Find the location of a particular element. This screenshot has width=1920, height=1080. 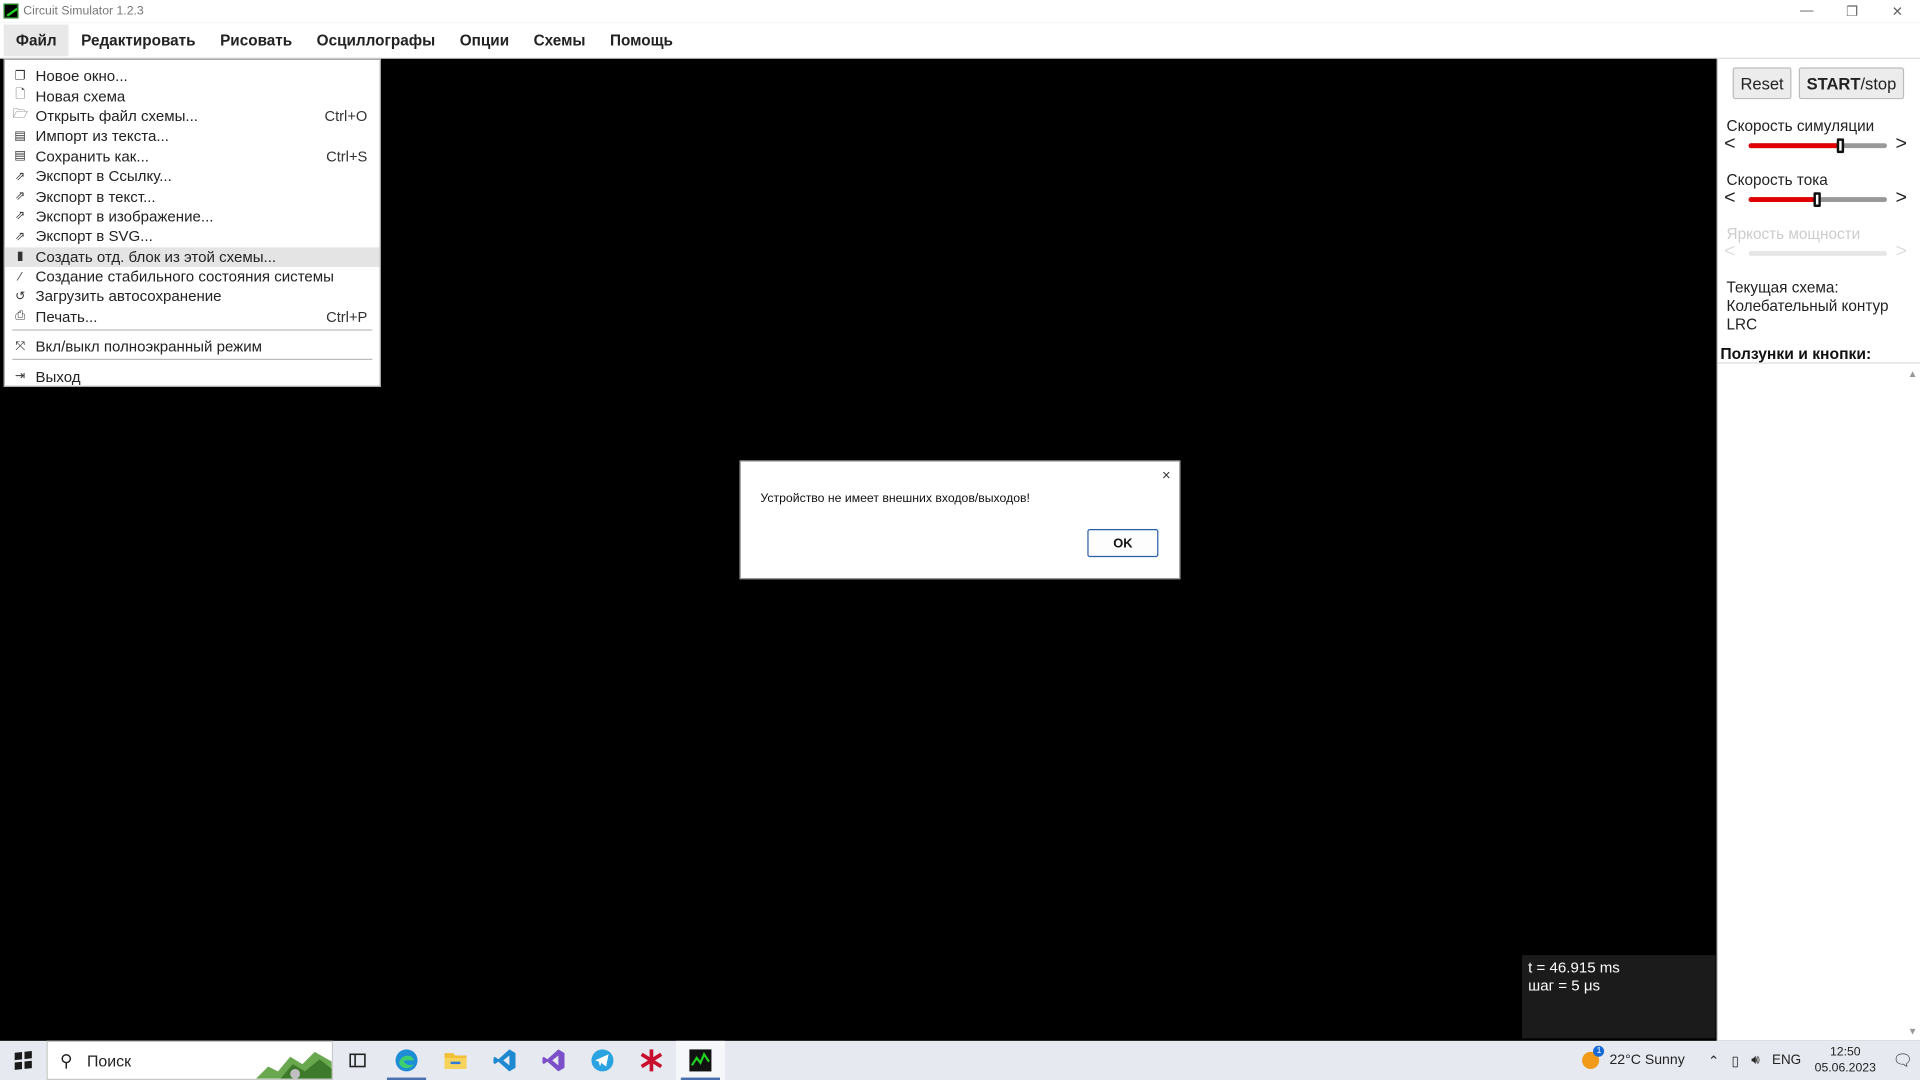

sim-speed-thumb is located at coordinates (1840, 146).